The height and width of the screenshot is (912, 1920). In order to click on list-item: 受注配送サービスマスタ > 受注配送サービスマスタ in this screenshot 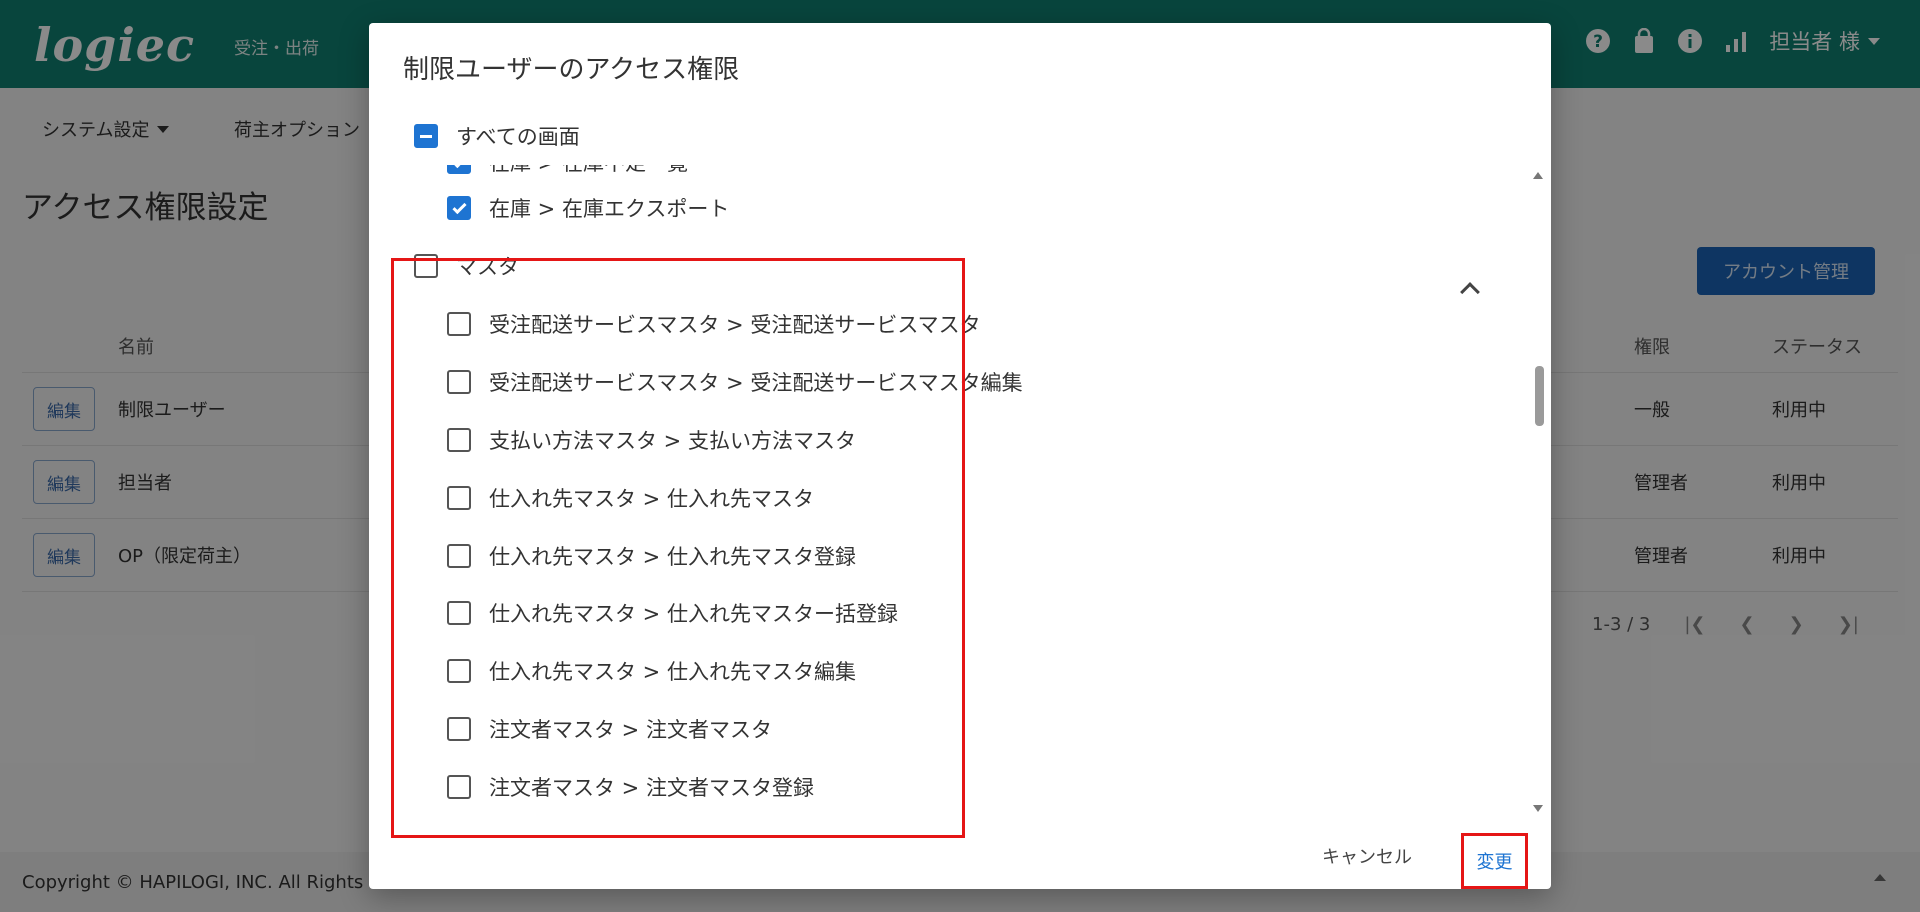, I will do `click(714, 324)`.